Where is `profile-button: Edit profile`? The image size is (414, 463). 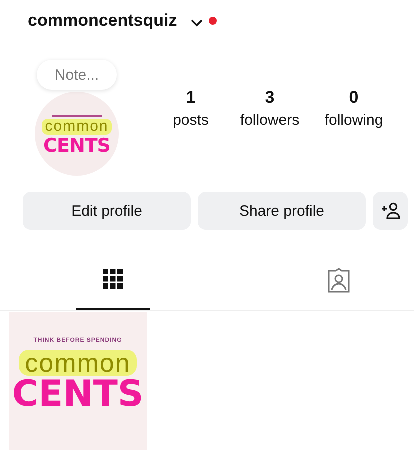 profile-button: Edit profile is located at coordinates (107, 211).